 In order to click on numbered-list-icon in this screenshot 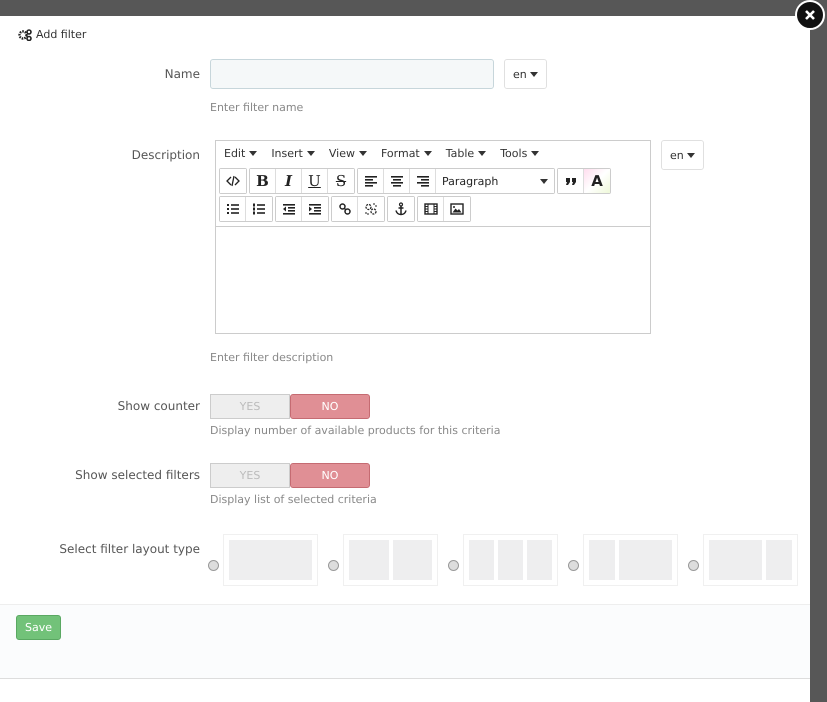, I will do `click(259, 209)`.